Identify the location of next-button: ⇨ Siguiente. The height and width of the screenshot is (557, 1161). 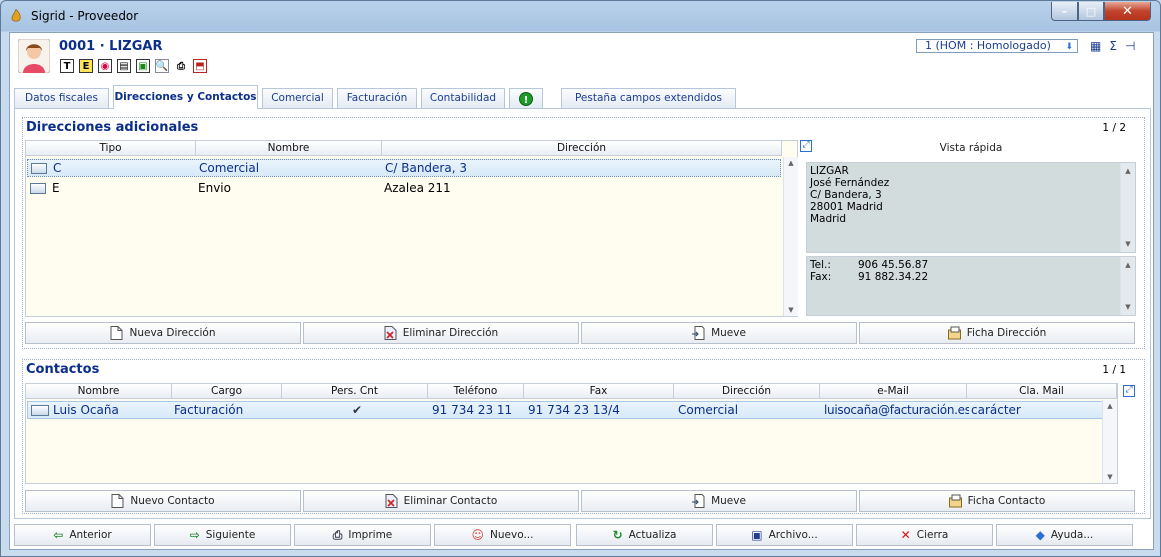
(222, 535).